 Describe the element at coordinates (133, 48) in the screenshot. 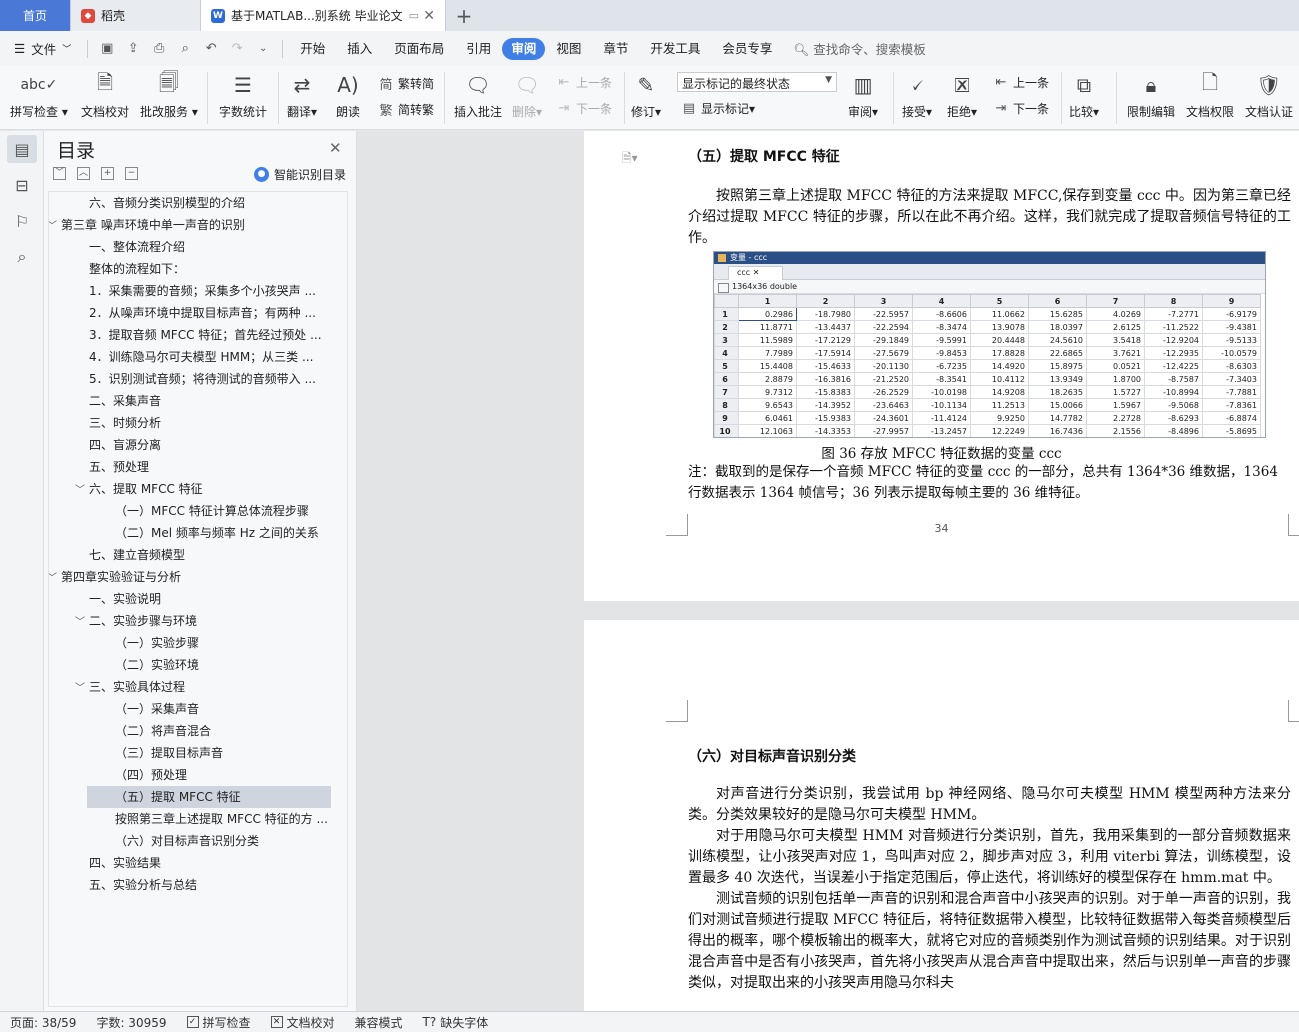

I see `export-icon: ⇪` at that location.